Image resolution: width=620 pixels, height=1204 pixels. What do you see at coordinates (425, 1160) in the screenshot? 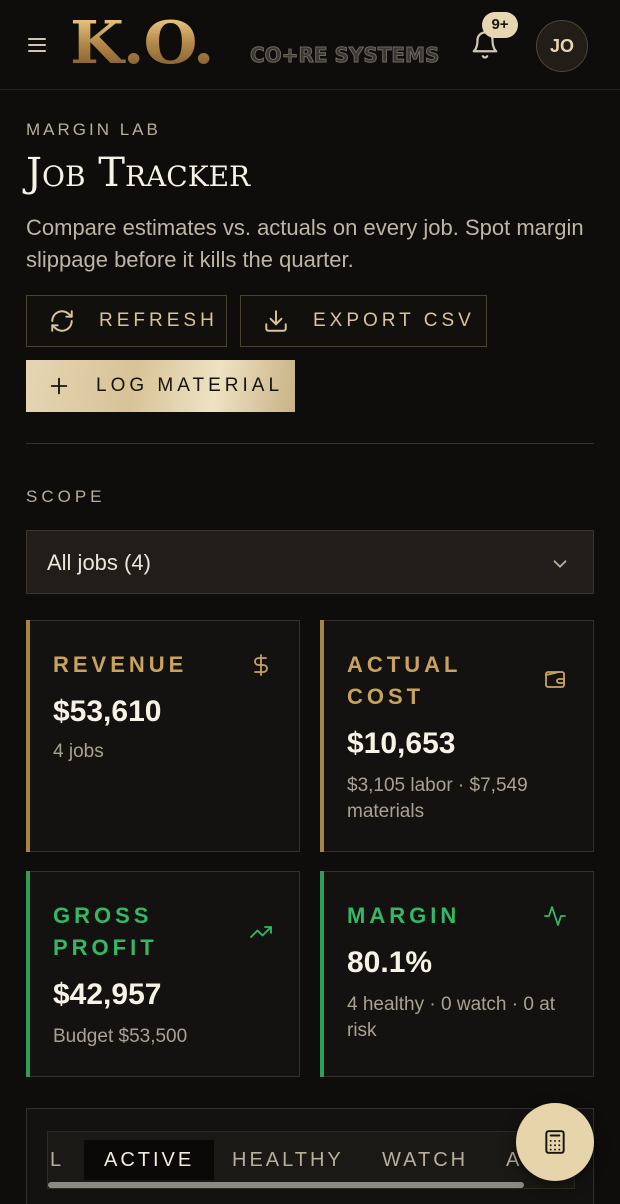
I see `tab-watch: WATCH` at bounding box center [425, 1160].